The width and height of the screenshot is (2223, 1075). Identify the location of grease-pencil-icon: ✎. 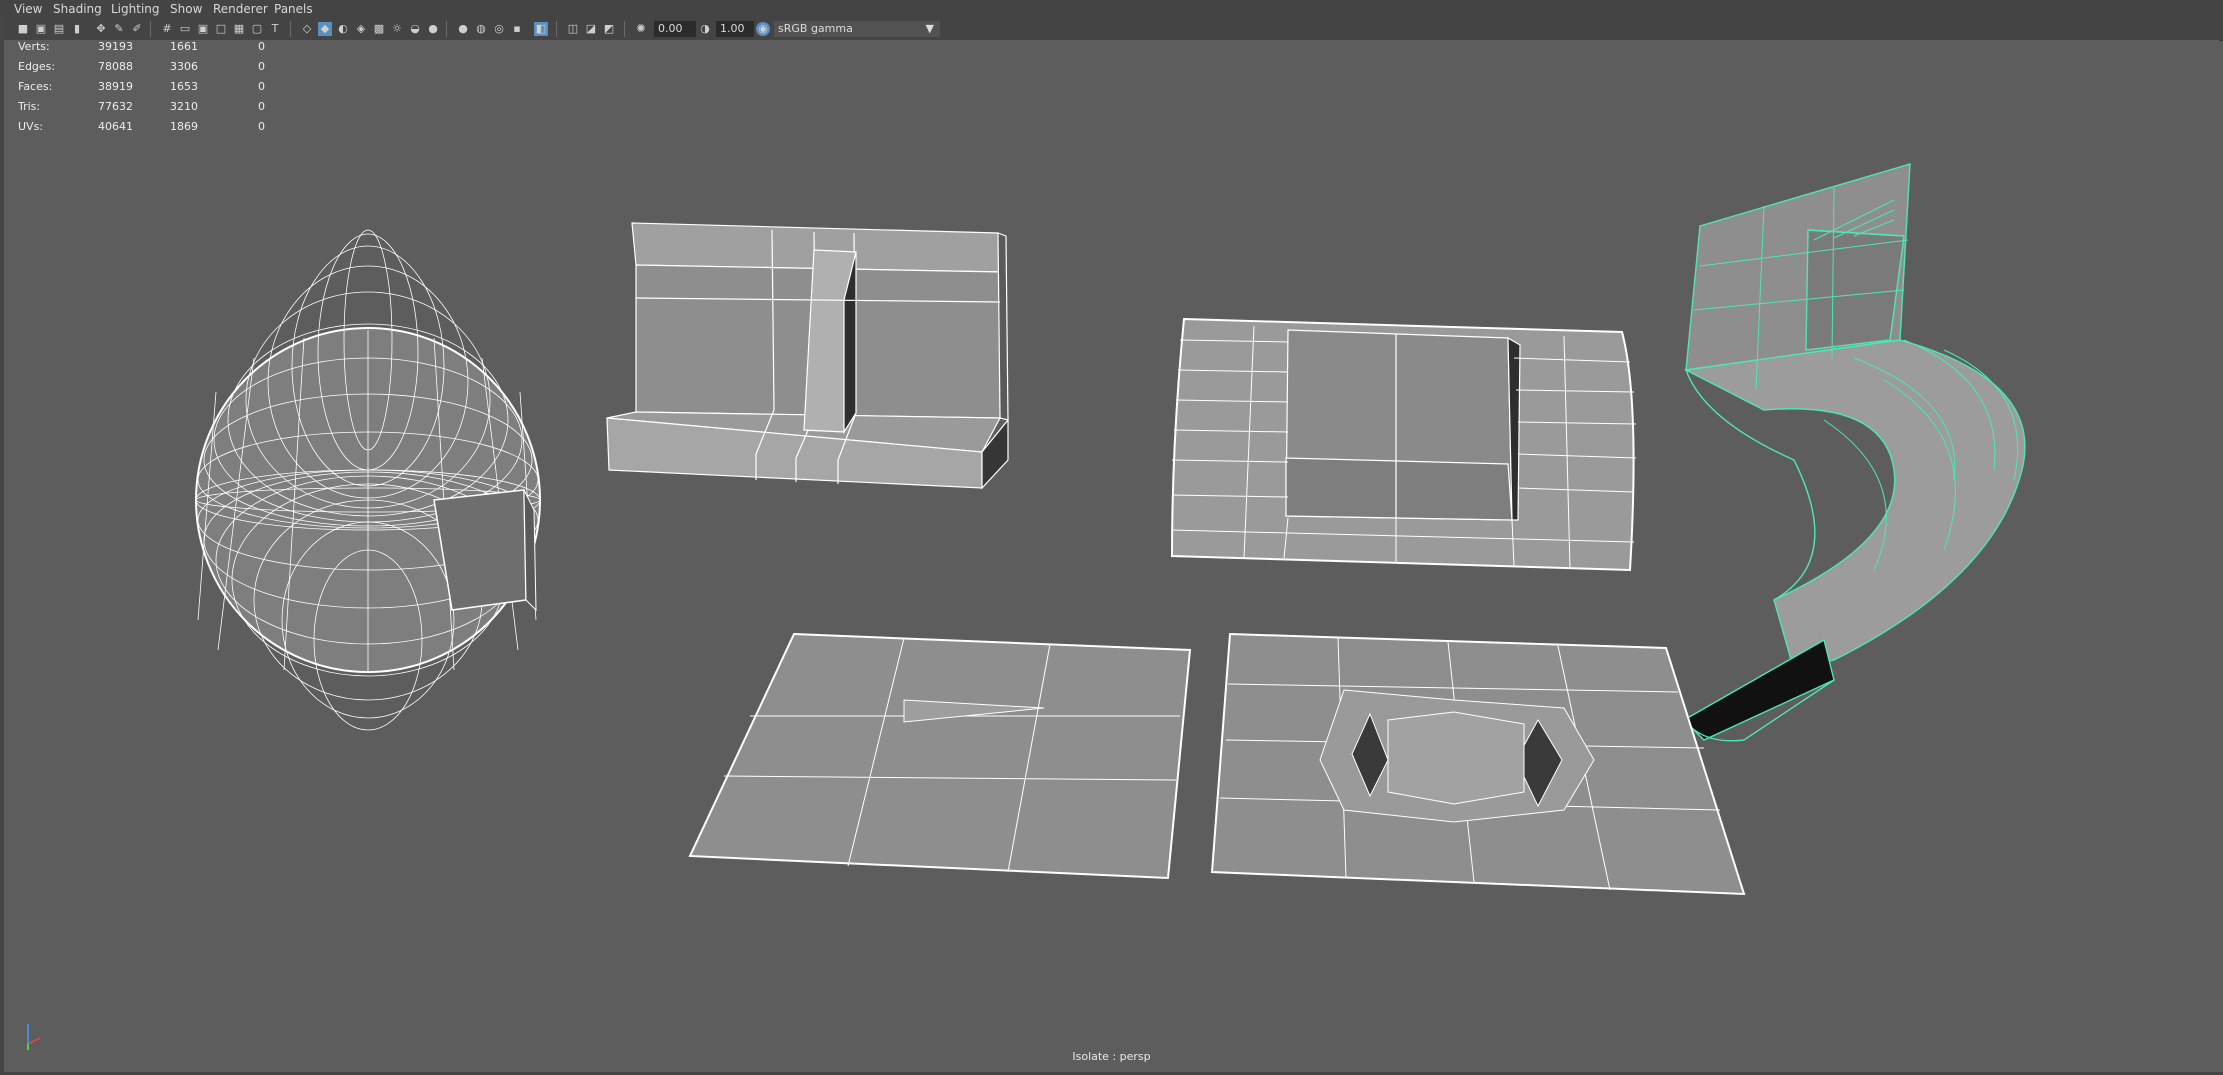
(119, 29).